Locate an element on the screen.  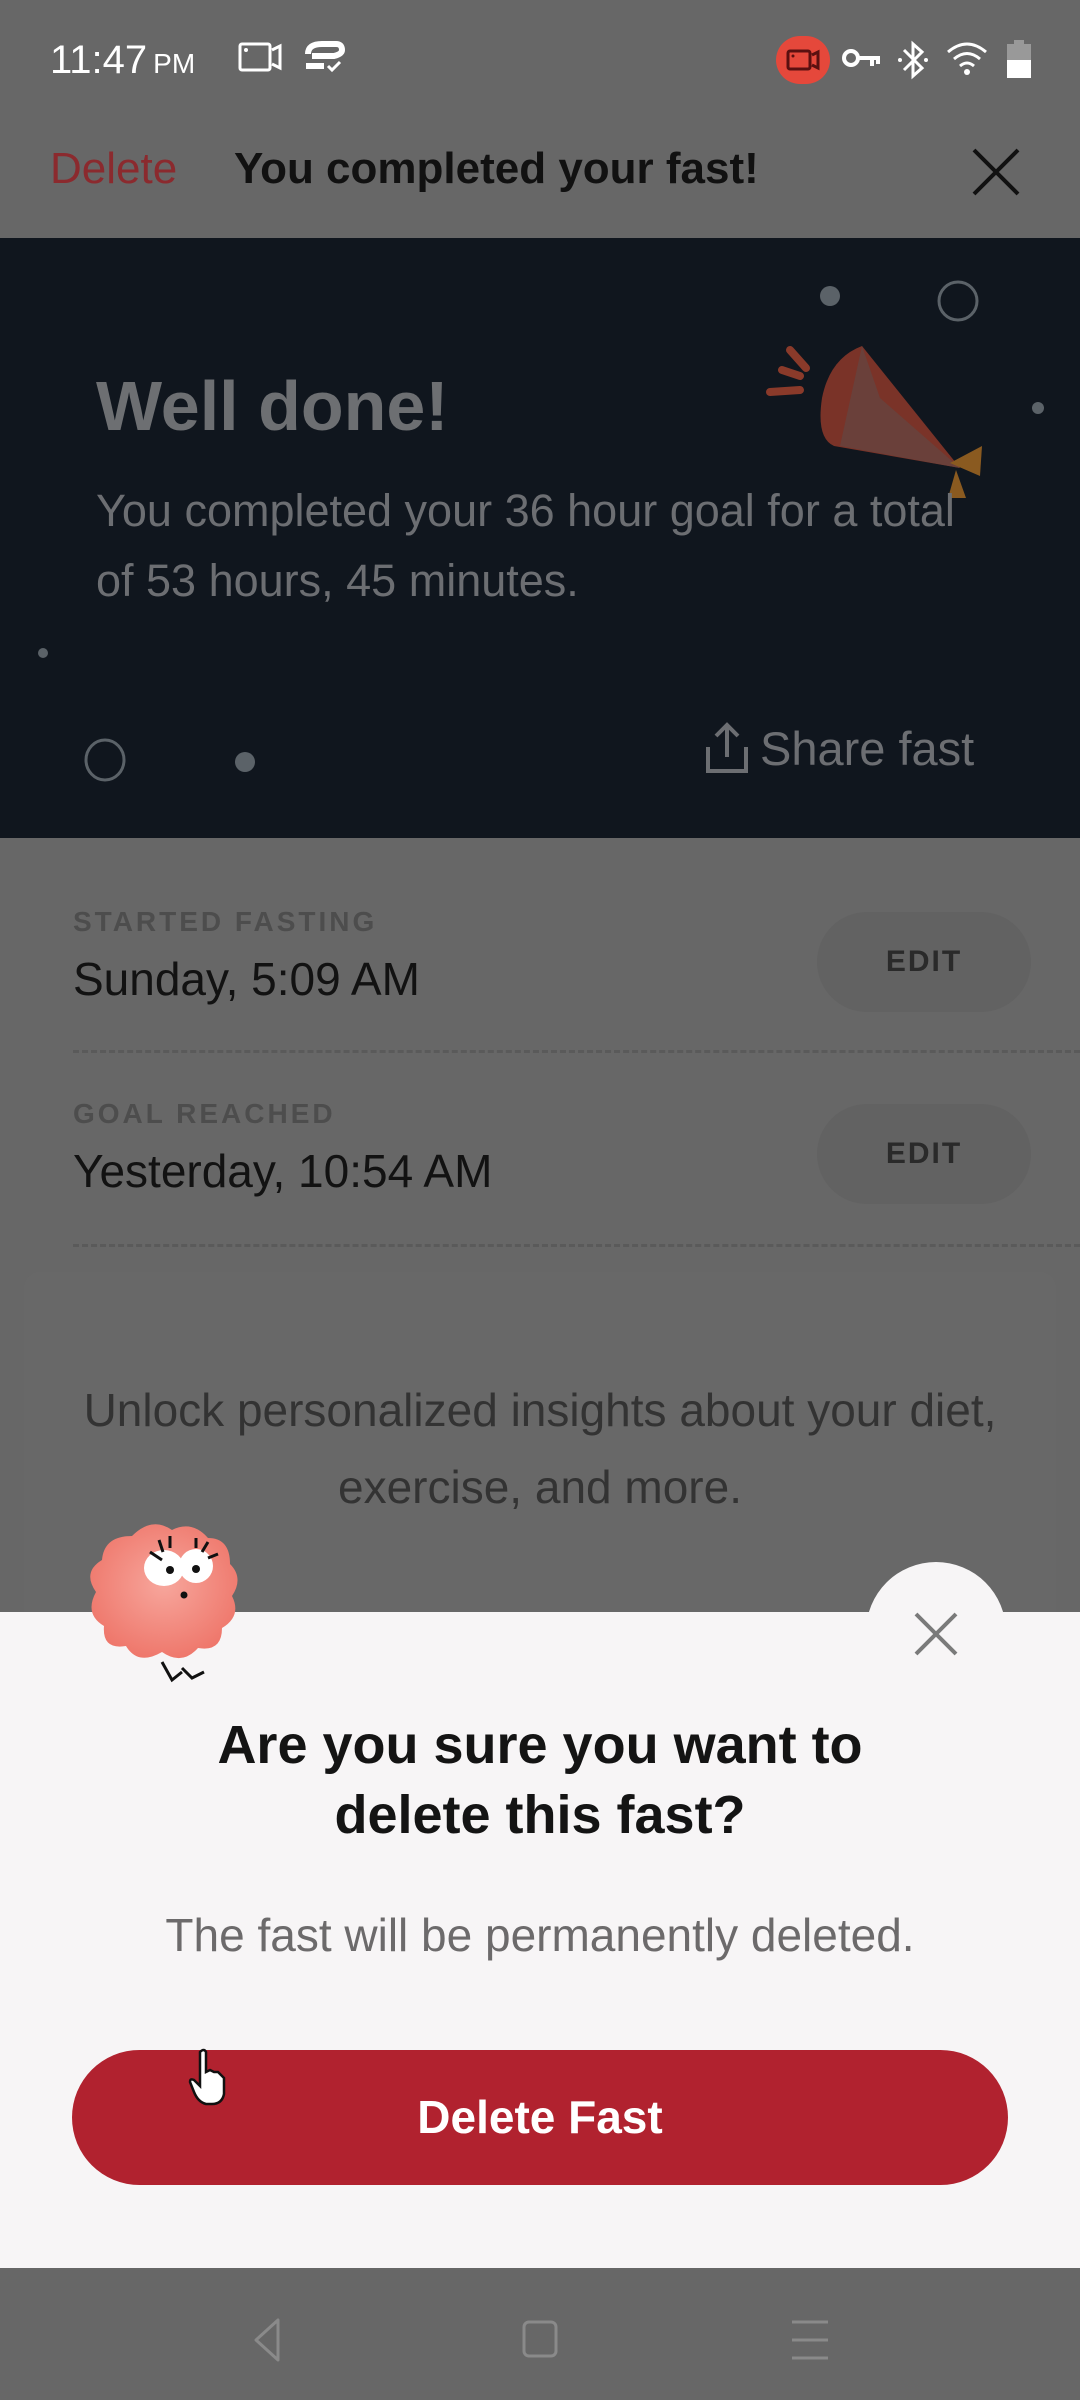
wifi-icon is located at coordinates (967, 58).